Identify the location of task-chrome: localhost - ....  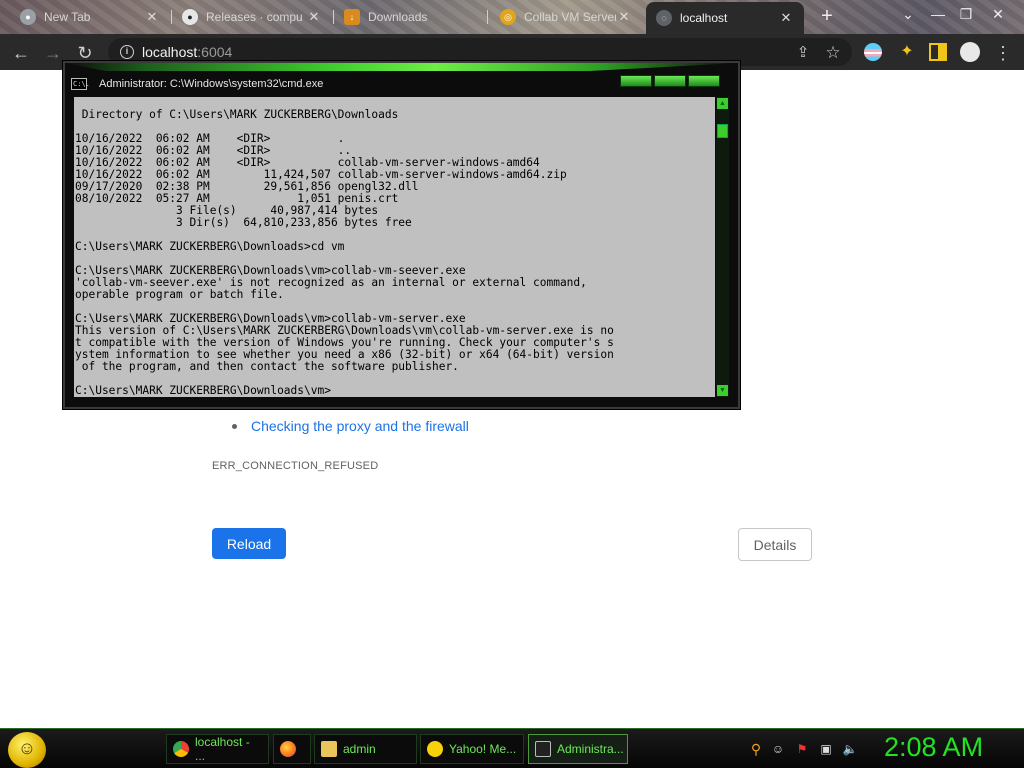
(217, 749).